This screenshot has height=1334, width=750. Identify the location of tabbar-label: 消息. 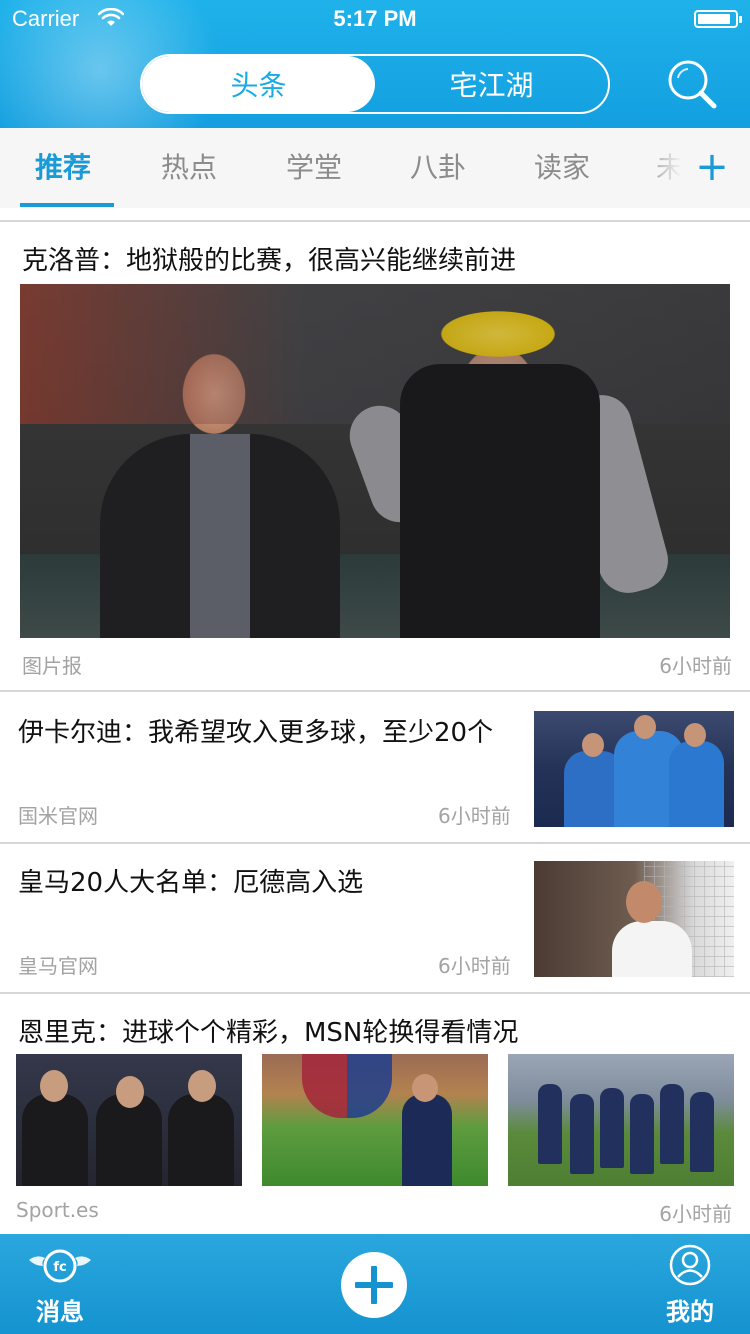
(60, 1312).